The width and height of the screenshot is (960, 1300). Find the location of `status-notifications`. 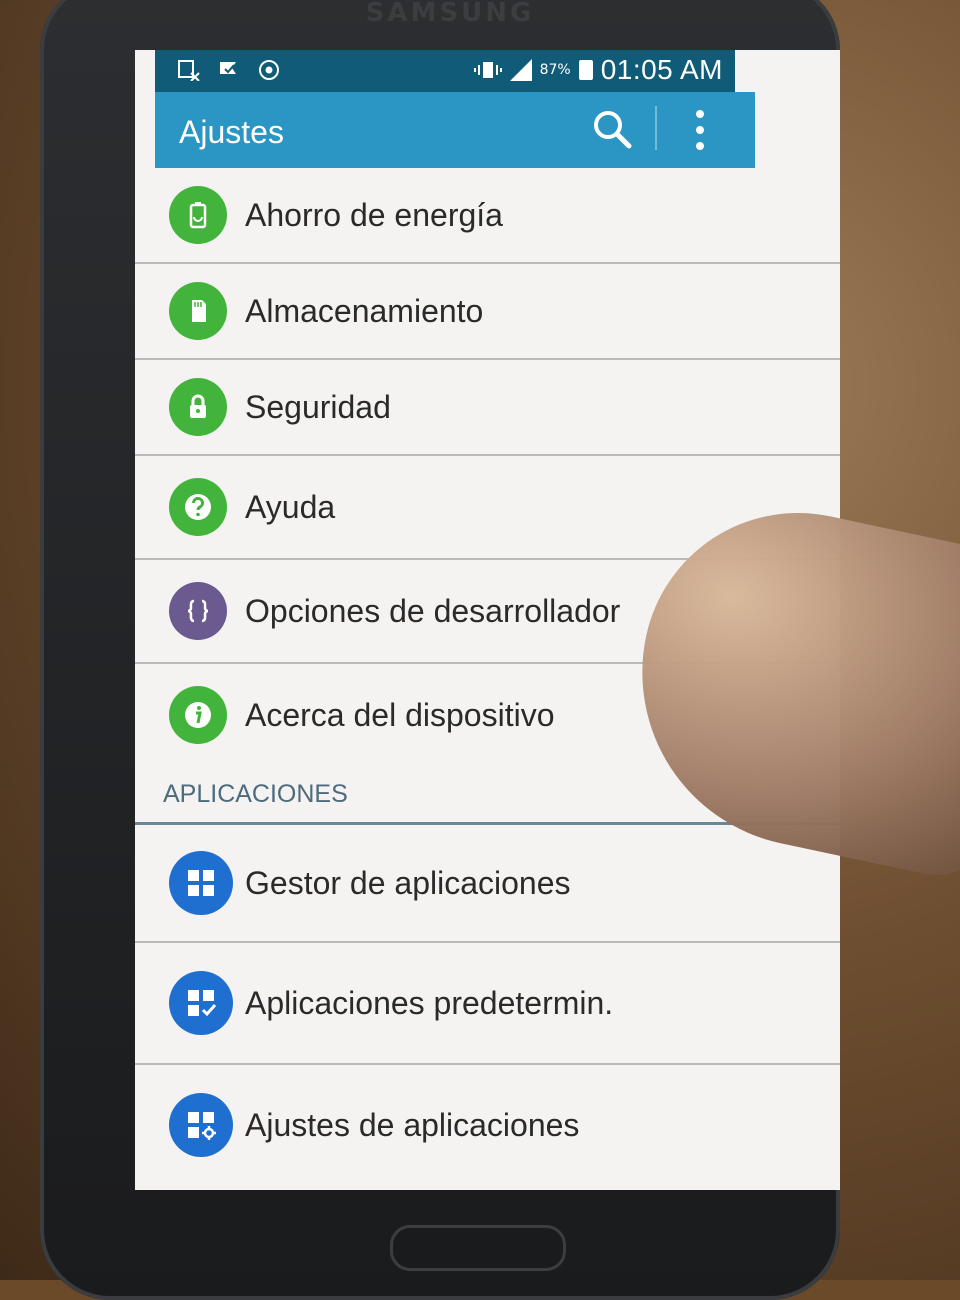

status-notifications is located at coordinates (229, 70).